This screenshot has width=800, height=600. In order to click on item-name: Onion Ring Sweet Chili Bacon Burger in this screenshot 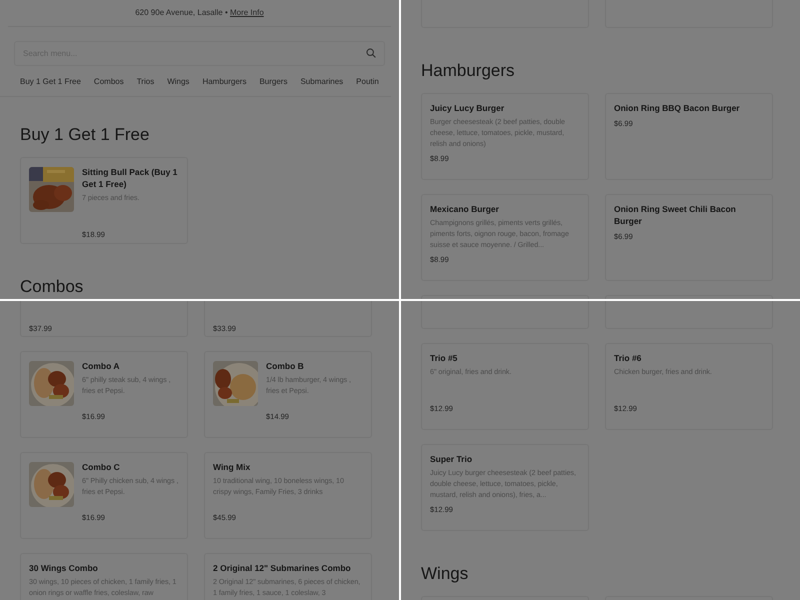, I will do `click(675, 215)`.